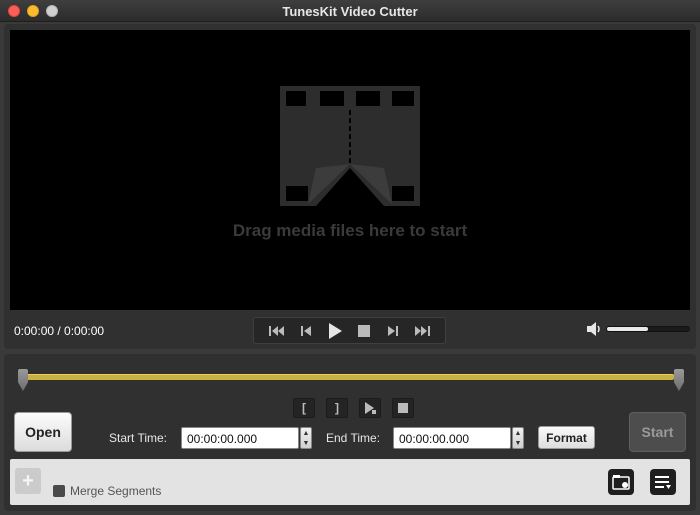 The width and height of the screenshot is (700, 515). I want to click on open-button: Open, so click(43, 432).